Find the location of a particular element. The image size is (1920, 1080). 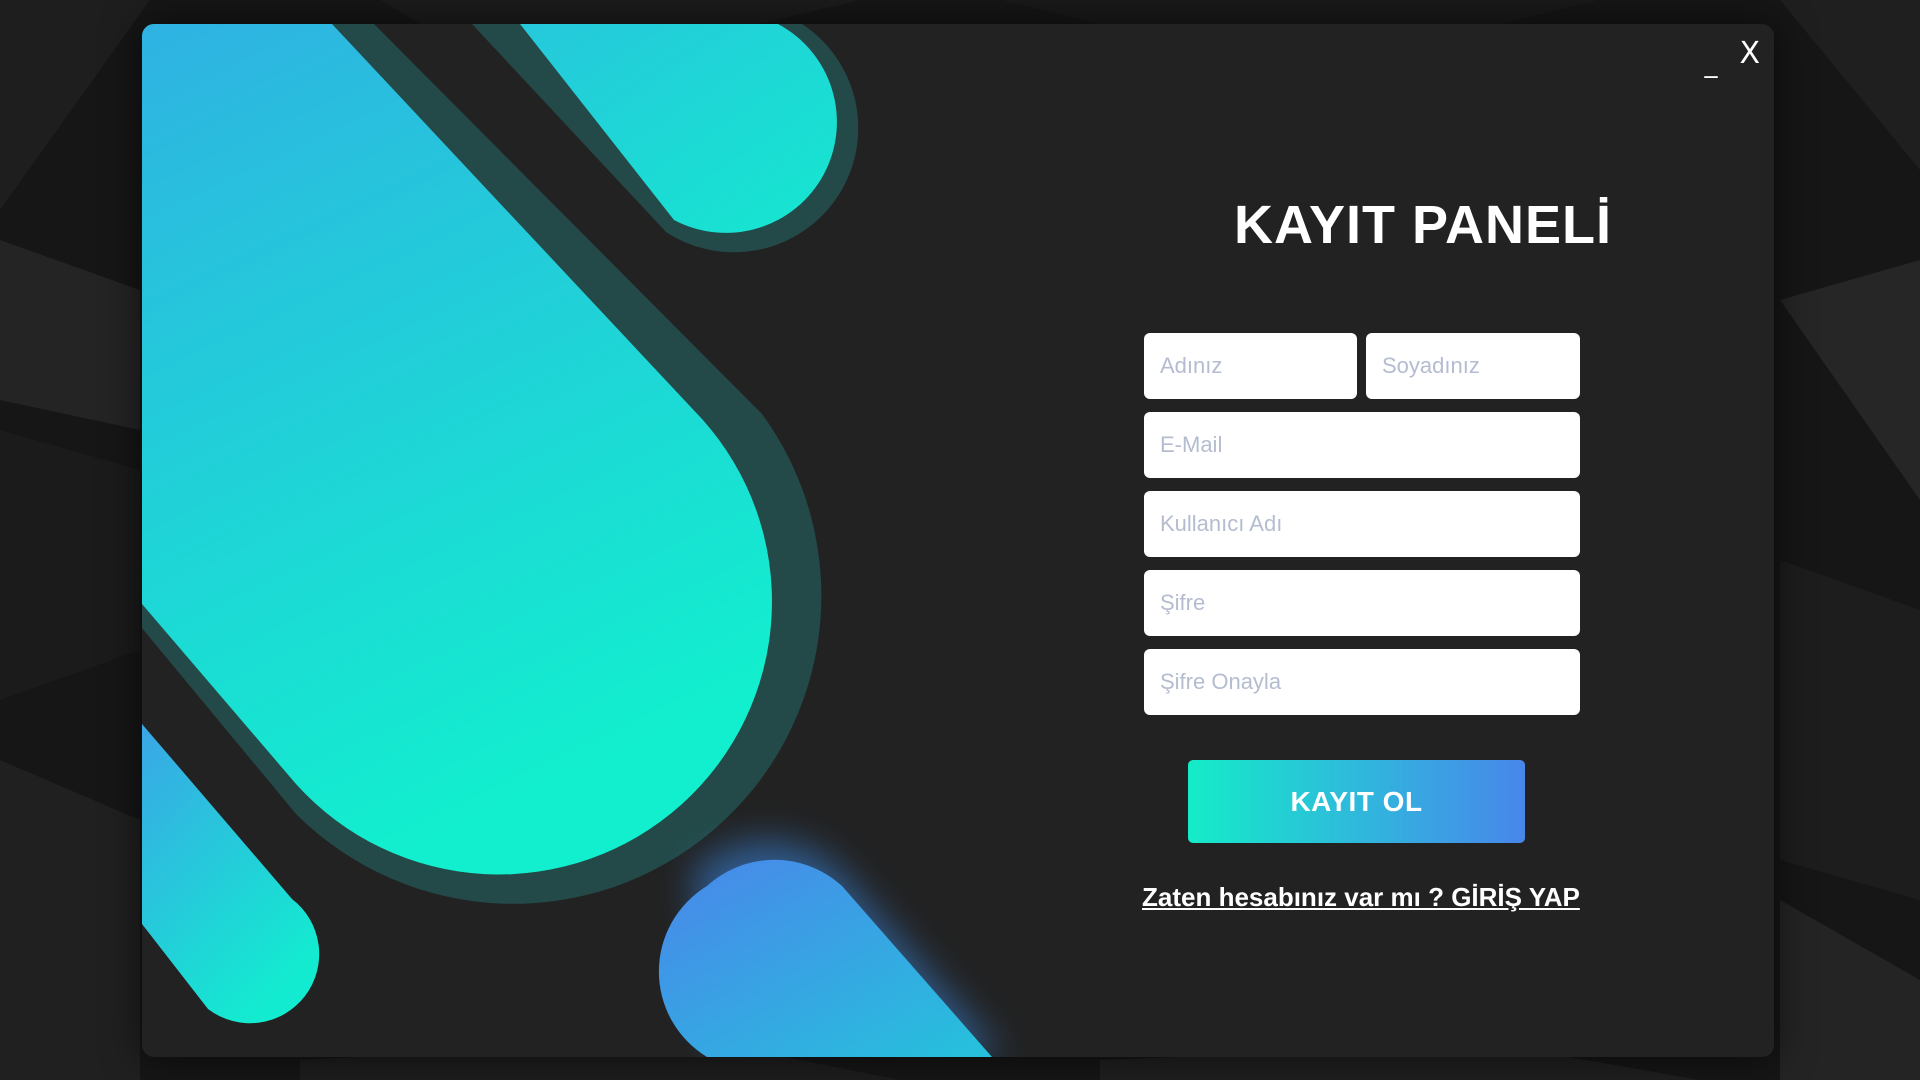

page-title: KAYIT PANELİ is located at coordinates (1423, 225).